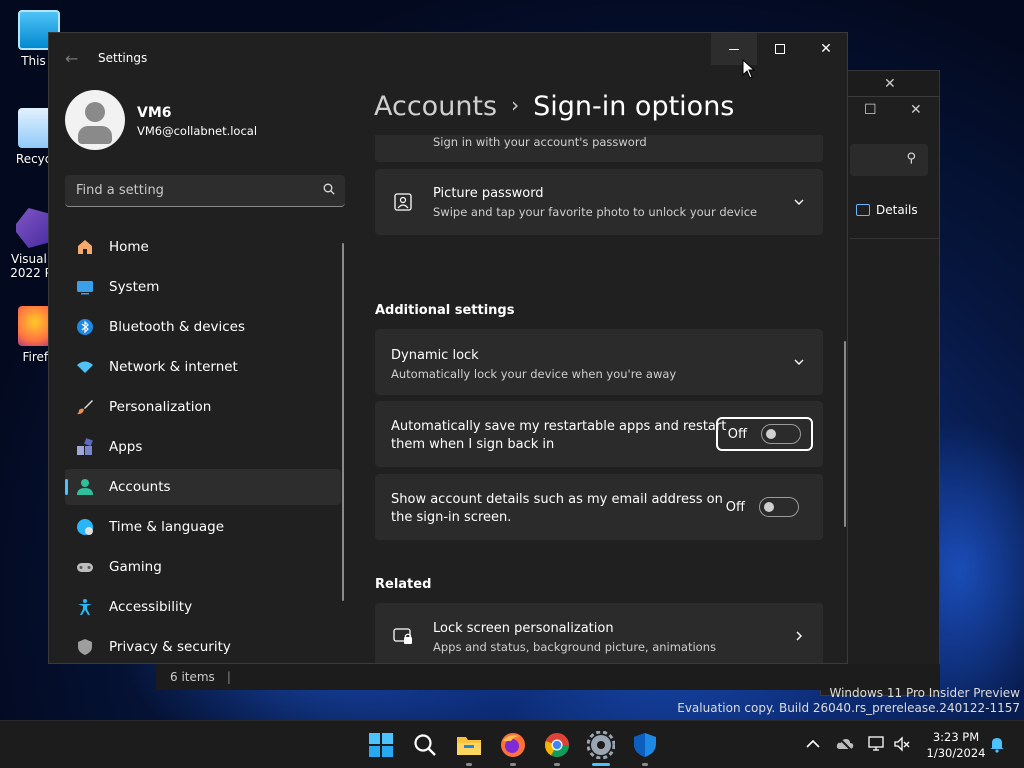 The image size is (1024, 768). I want to click on defender-icon, so click(645, 745).